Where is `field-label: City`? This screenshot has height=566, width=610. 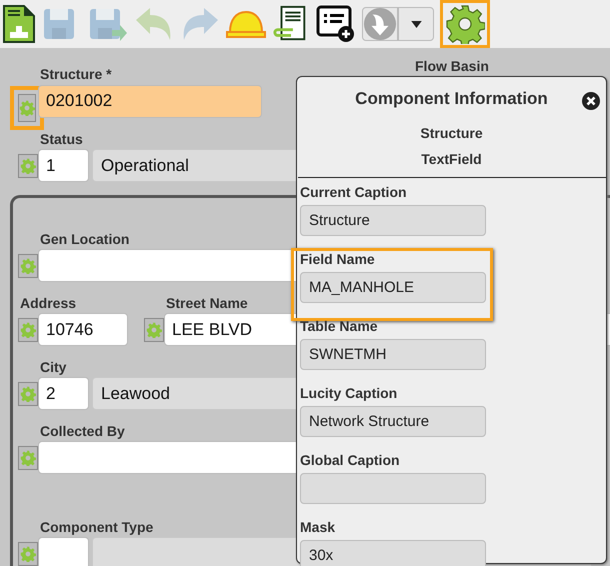
field-label: City is located at coordinates (53, 367).